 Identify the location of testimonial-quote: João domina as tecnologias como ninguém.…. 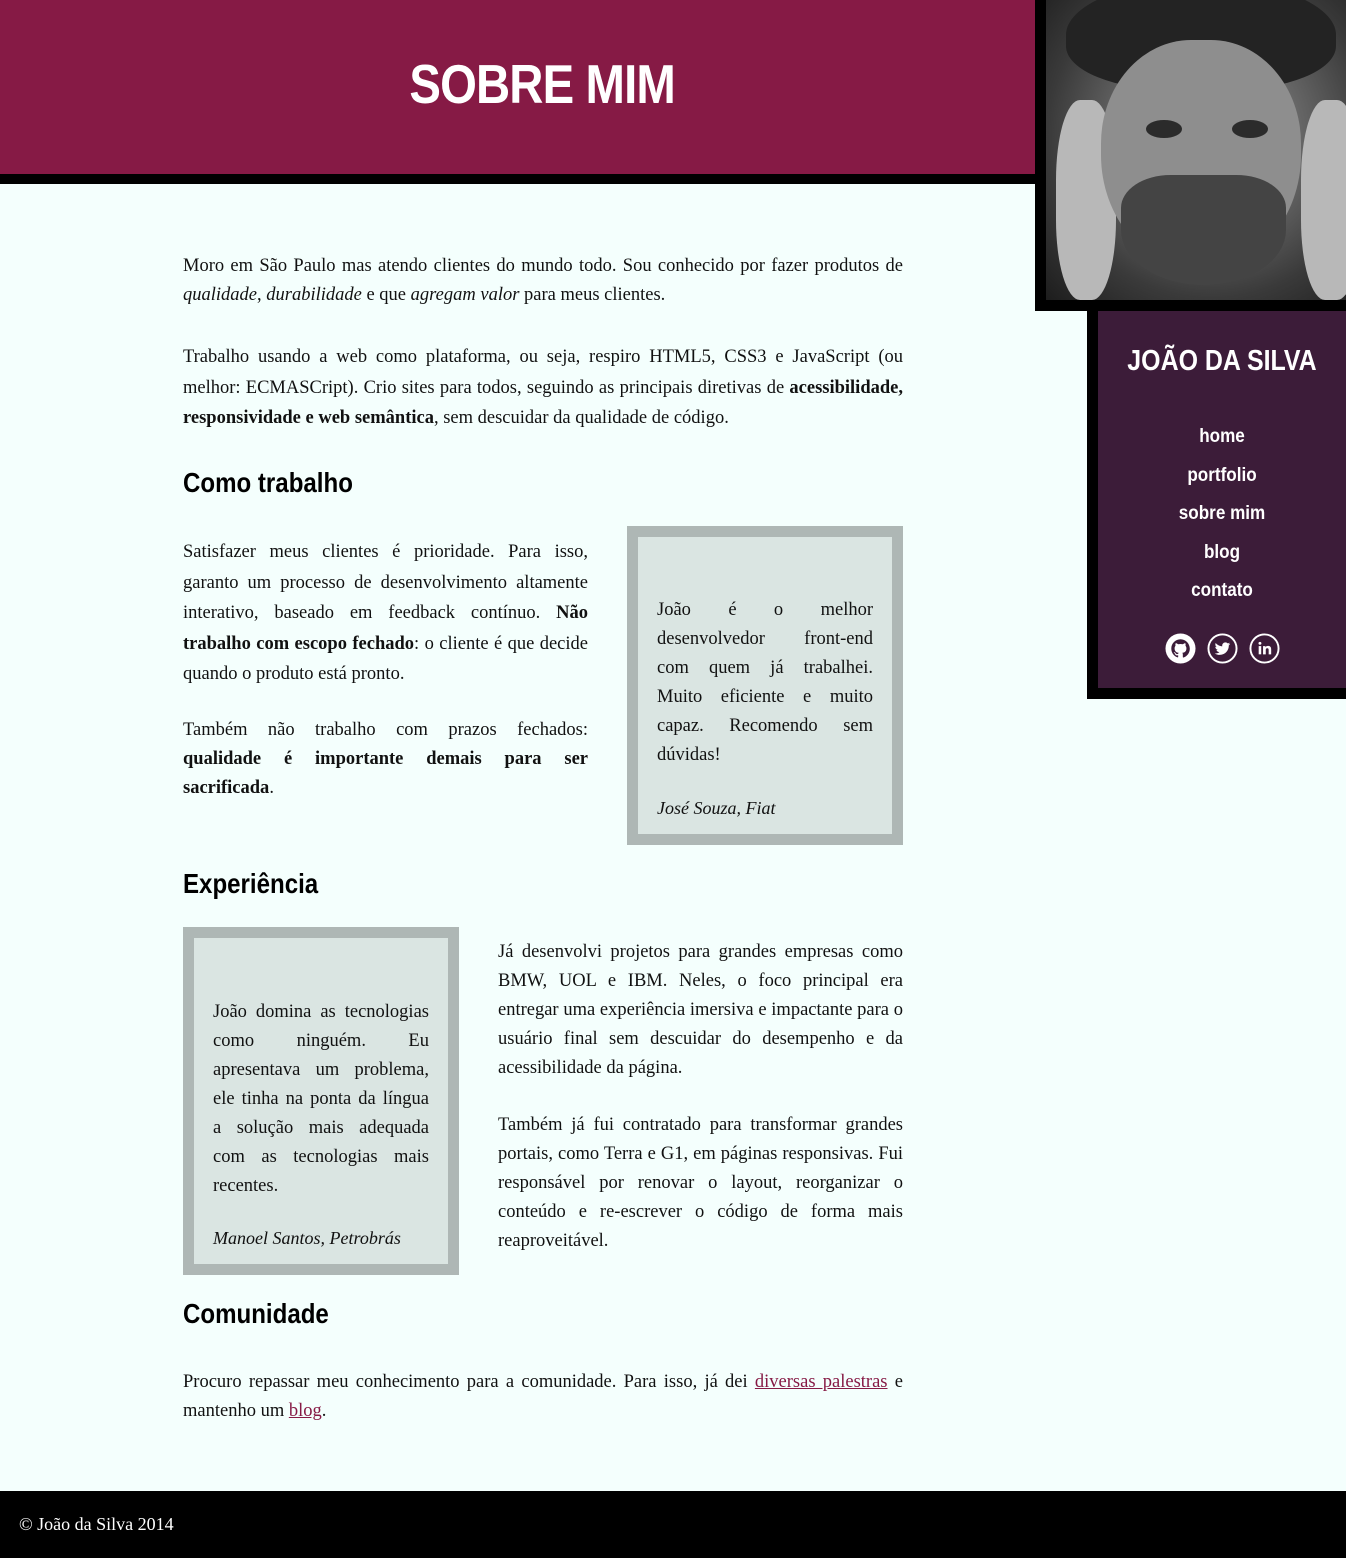
(321, 1101).